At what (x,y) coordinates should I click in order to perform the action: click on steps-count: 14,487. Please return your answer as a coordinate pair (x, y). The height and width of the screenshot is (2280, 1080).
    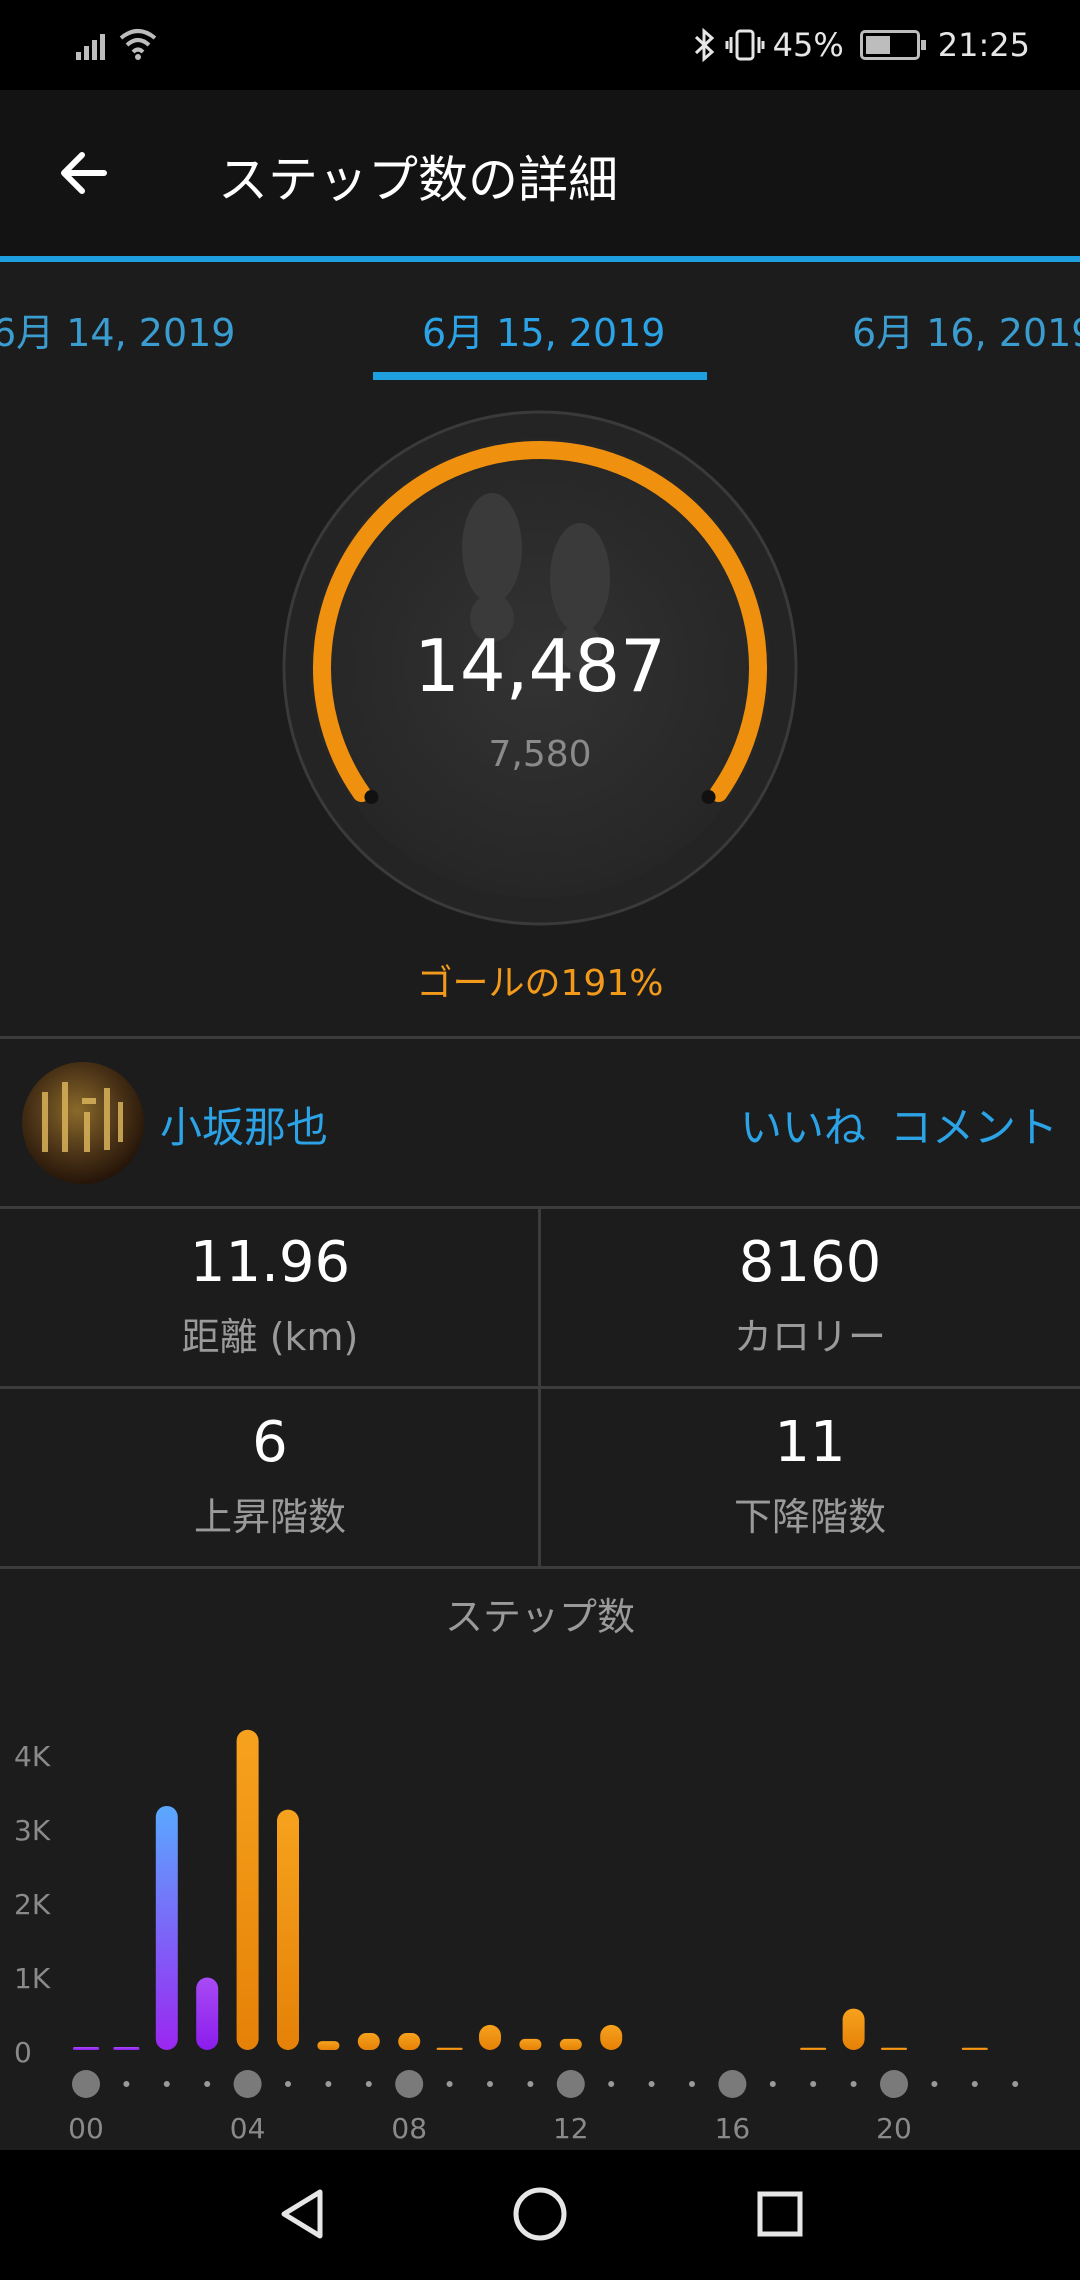
    Looking at the image, I should click on (540, 666).